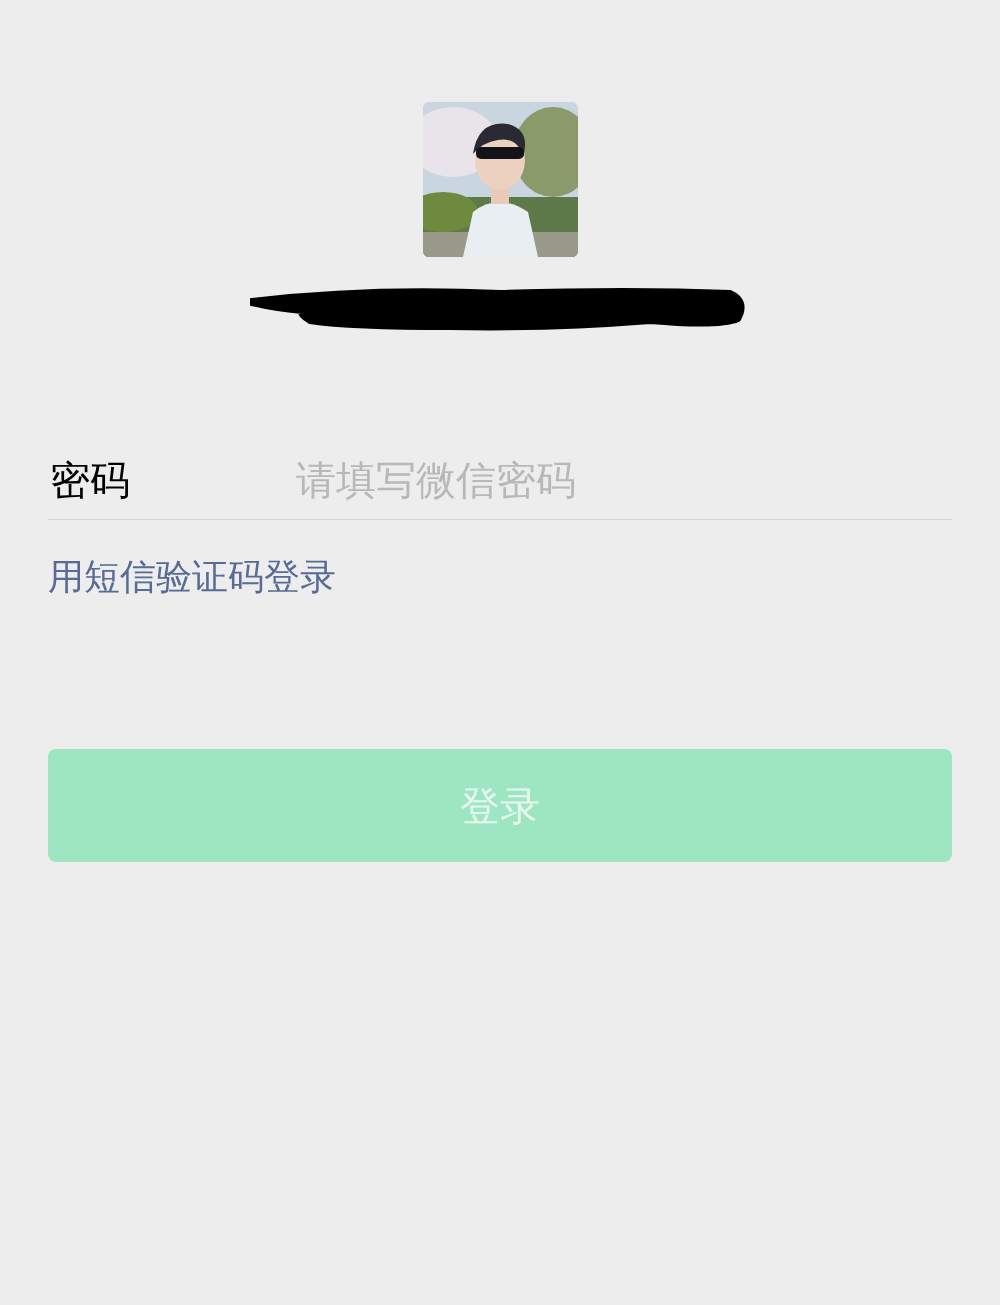  Describe the element at coordinates (192, 576) in the screenshot. I see `sms-login-link: 用短信验证码登录` at that location.